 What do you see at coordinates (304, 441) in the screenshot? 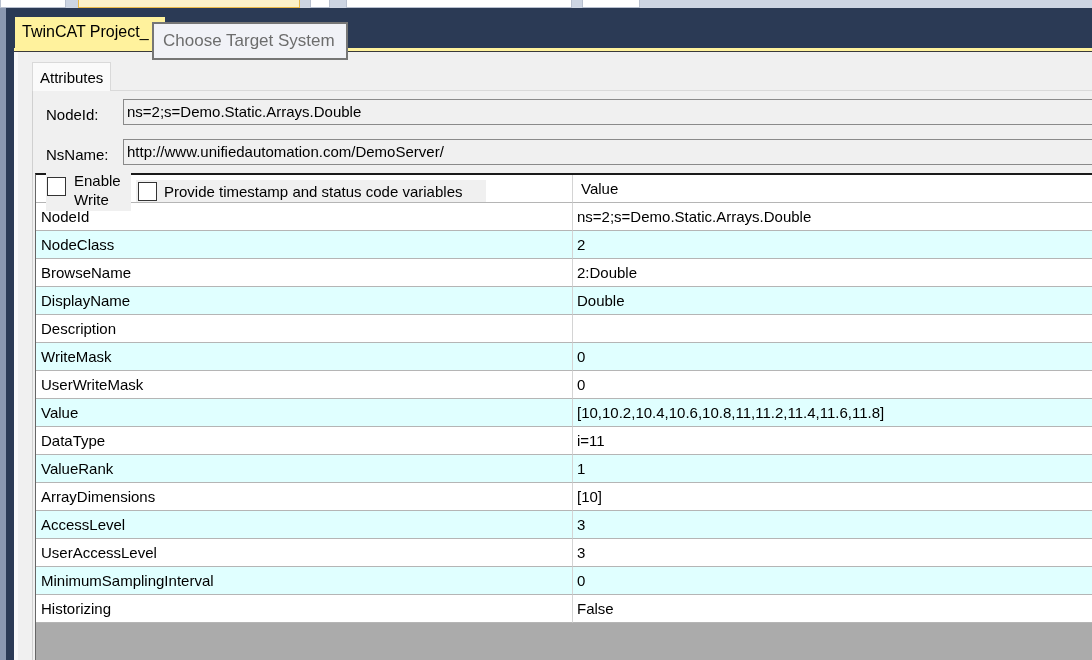
I see `attribute-name-cell: DataType` at bounding box center [304, 441].